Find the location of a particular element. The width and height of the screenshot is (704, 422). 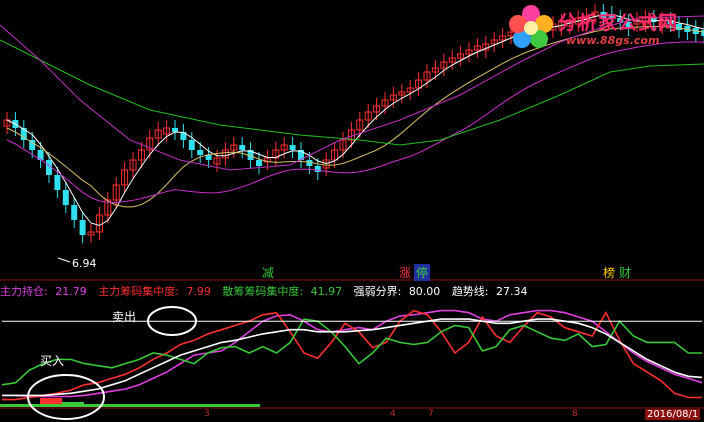

watermark-logo: 分析家公式网 www.88gs.com is located at coordinates (604, 28).